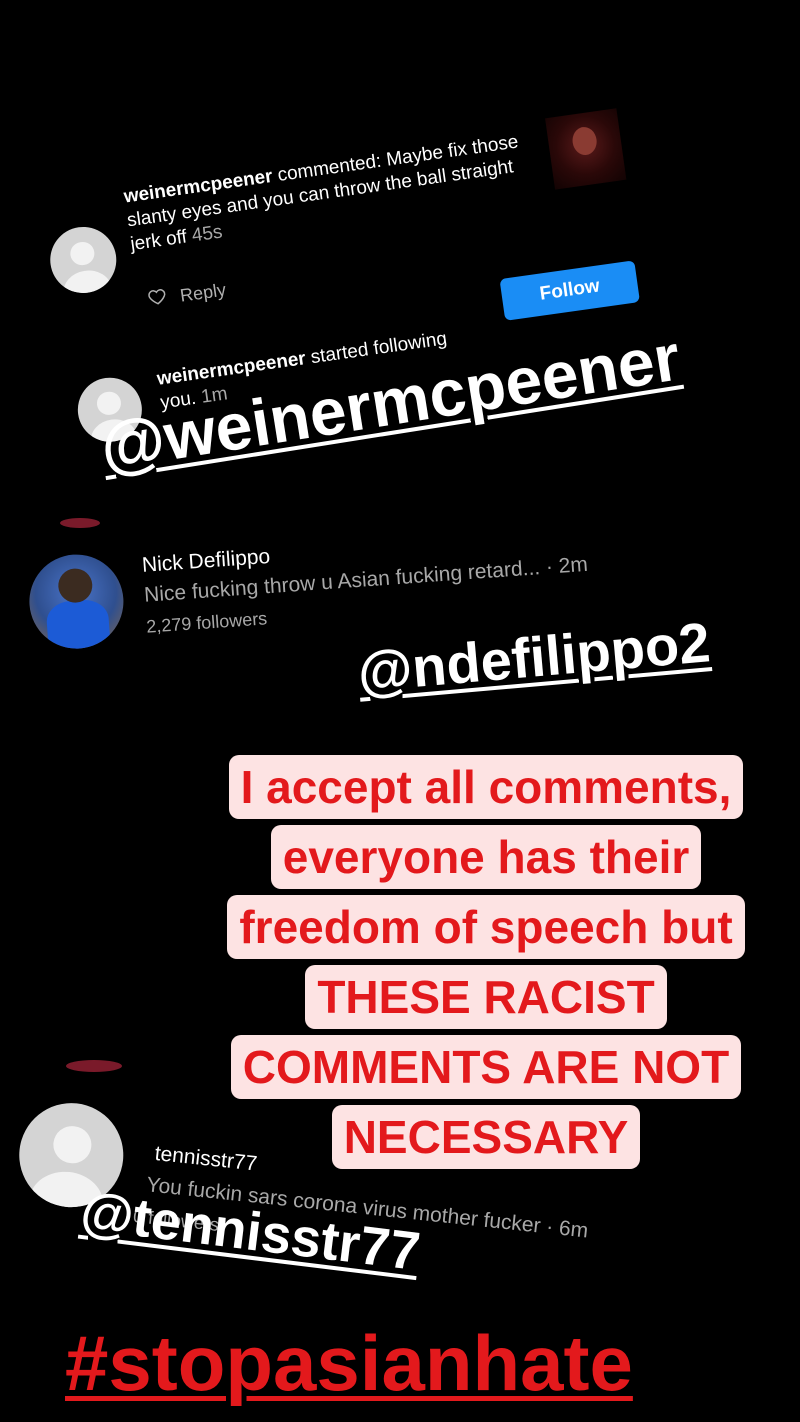 Image resolution: width=800 pixels, height=1422 pixels. What do you see at coordinates (486, 1067) in the screenshot?
I see `caption-line: COMMENTS ARE NOT` at bounding box center [486, 1067].